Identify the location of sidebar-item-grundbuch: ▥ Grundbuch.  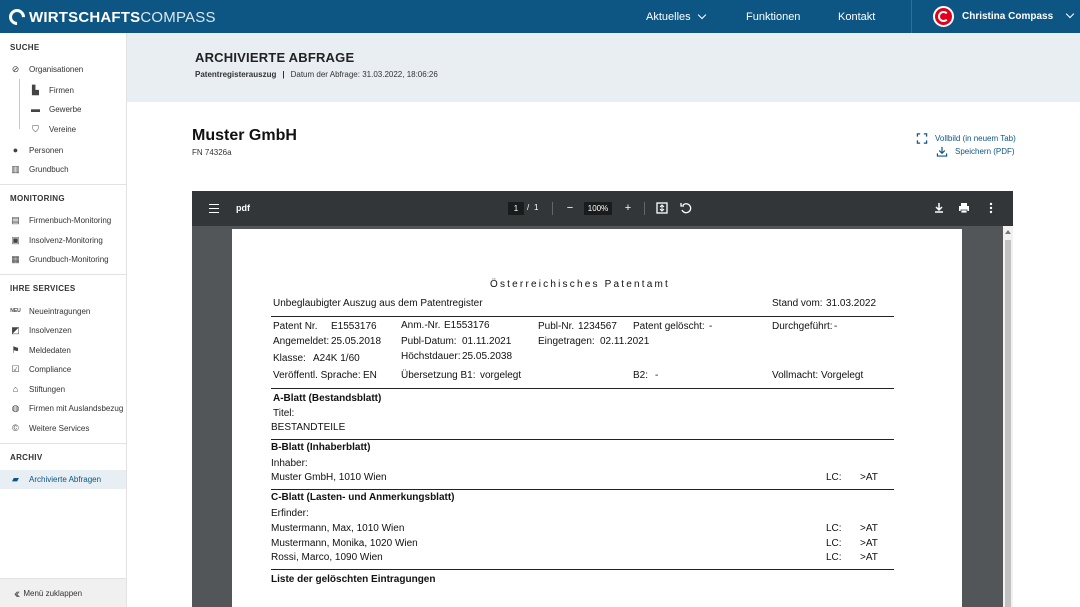
(39, 169).